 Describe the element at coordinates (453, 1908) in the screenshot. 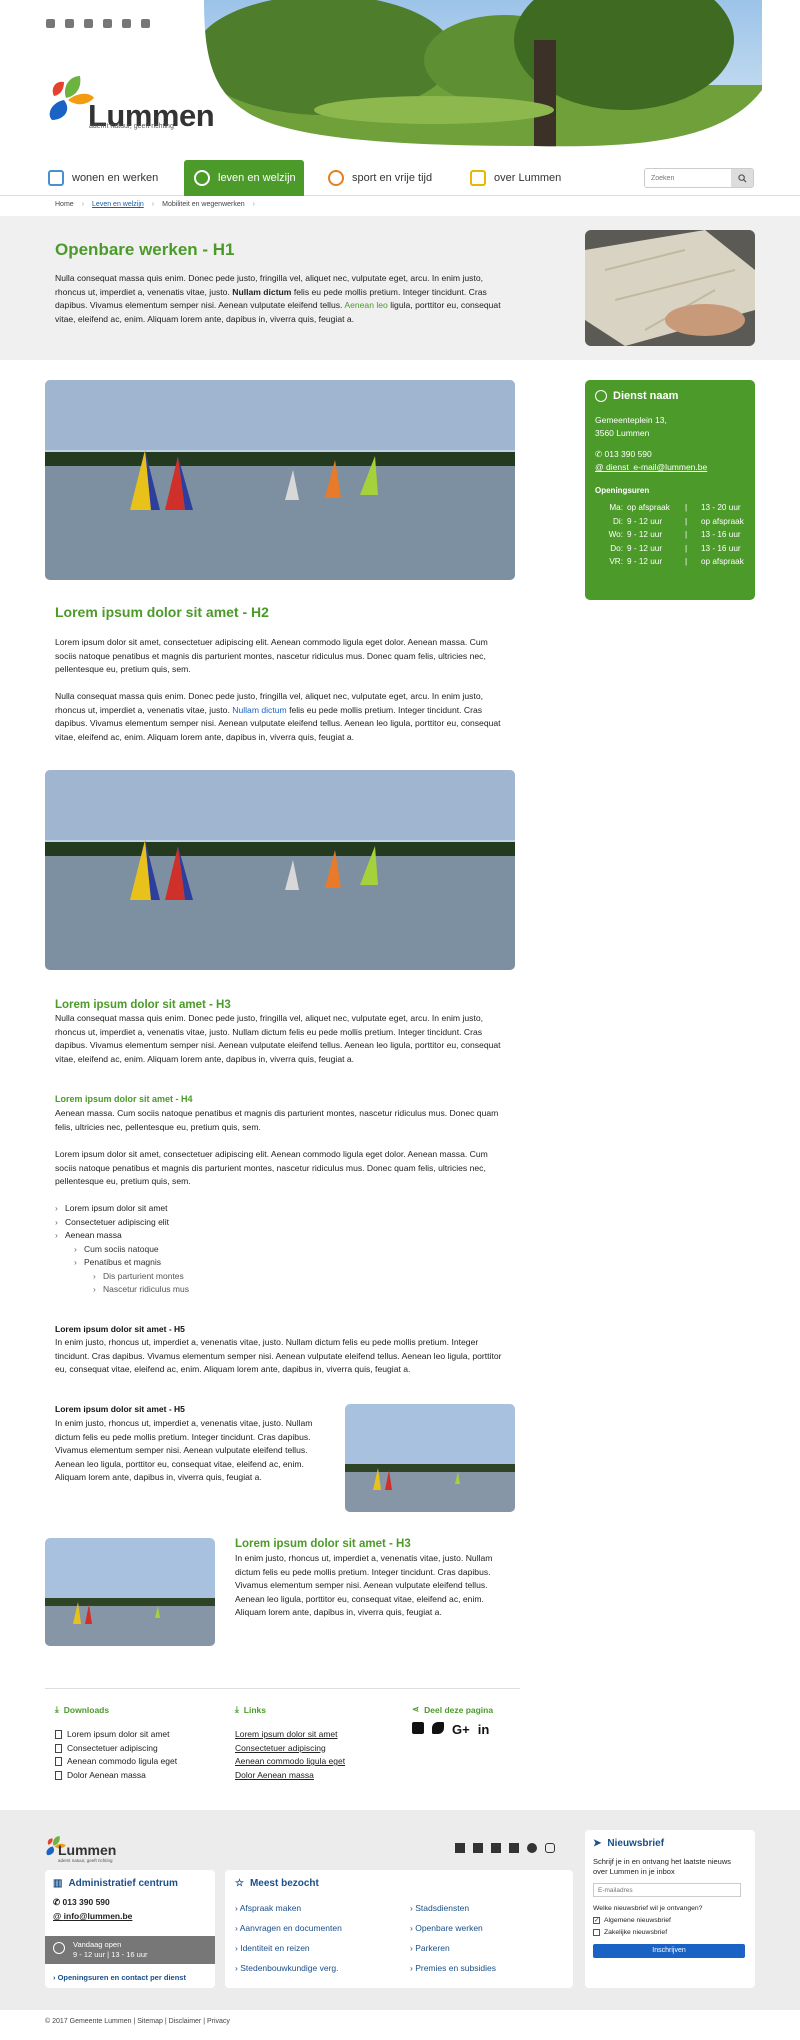

I see `visited-link: Stadsdiensten` at that location.